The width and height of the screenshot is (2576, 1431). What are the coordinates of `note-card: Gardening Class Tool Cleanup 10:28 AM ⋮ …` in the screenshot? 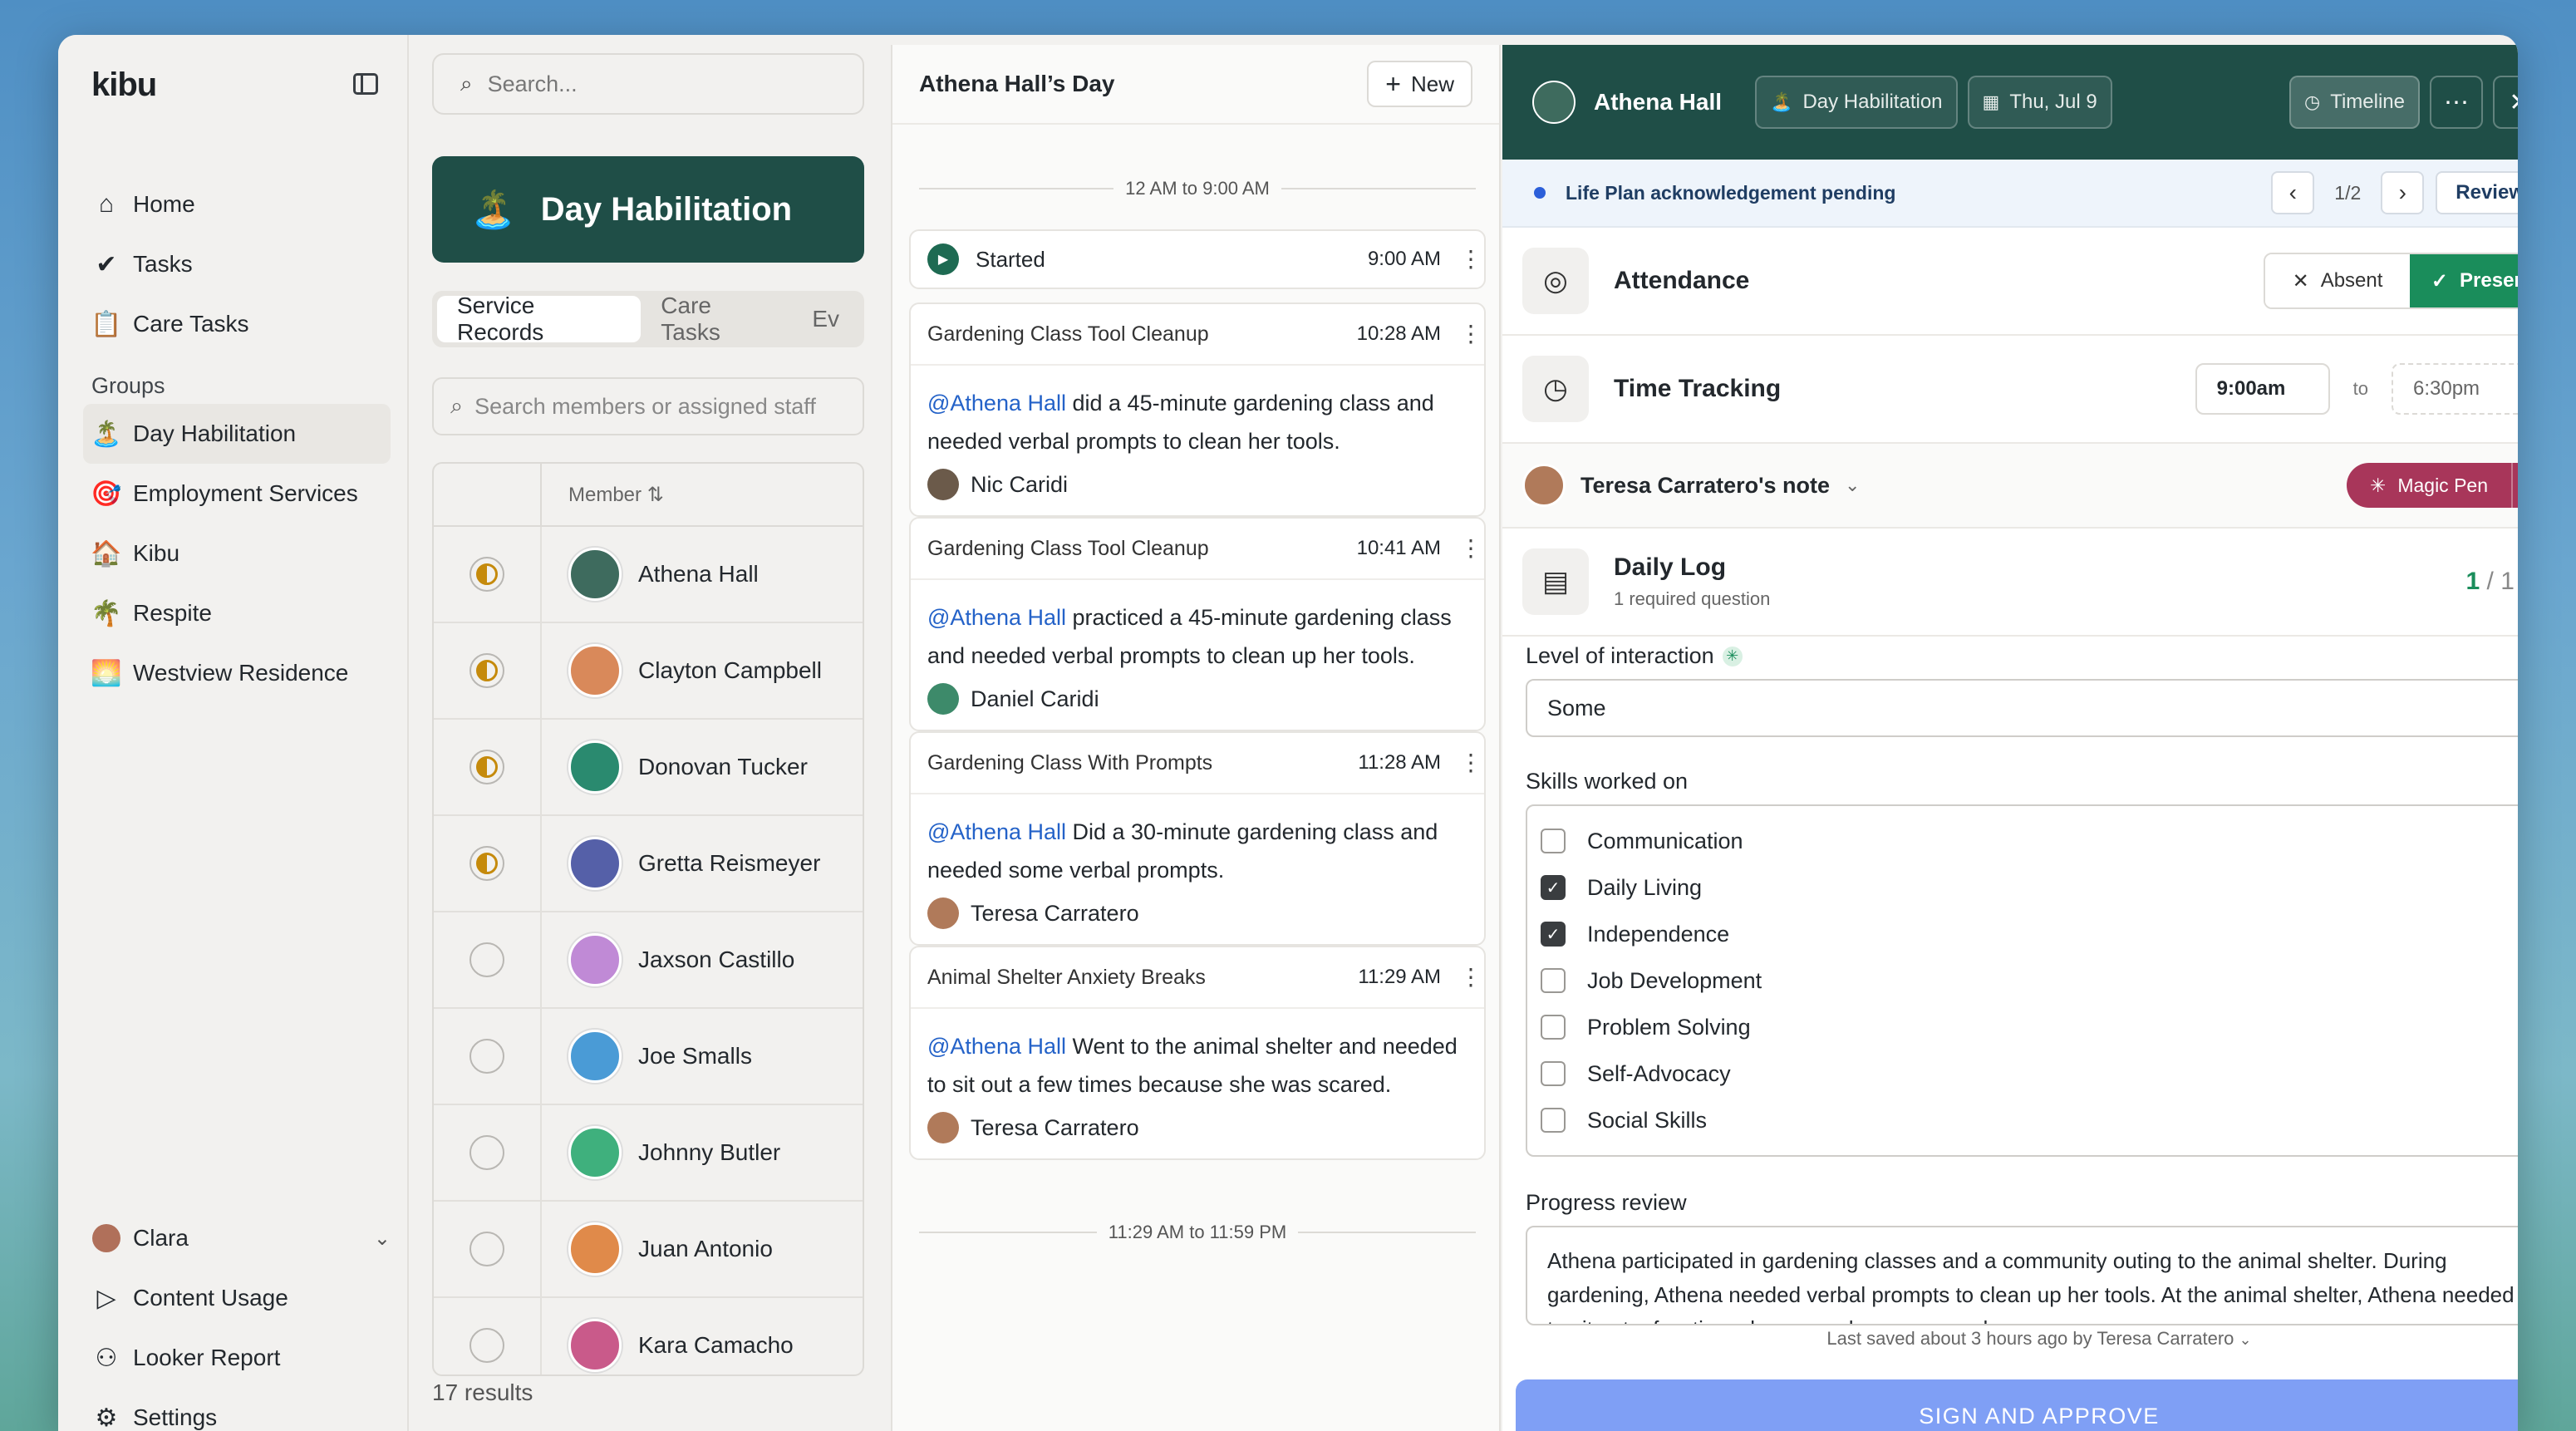 It's located at (1197, 409).